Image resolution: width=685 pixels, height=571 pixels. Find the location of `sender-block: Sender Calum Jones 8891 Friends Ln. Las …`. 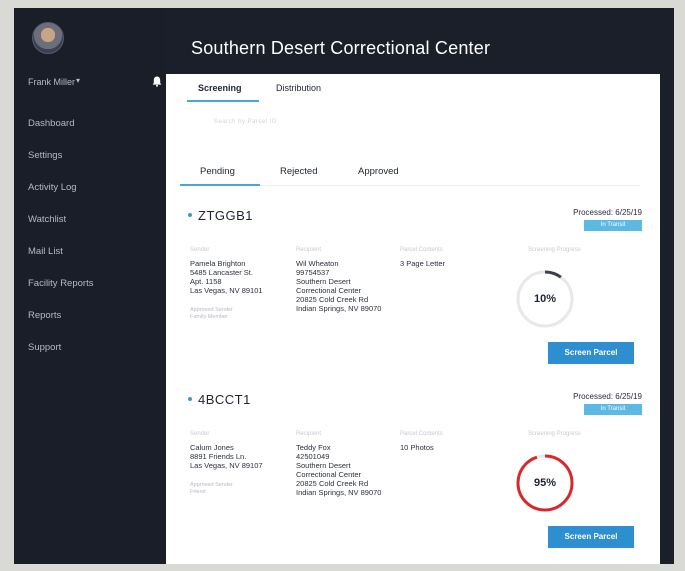

sender-block: Sender Calum Jones 8891 Friends Ln. Las … is located at coordinates (226, 463).